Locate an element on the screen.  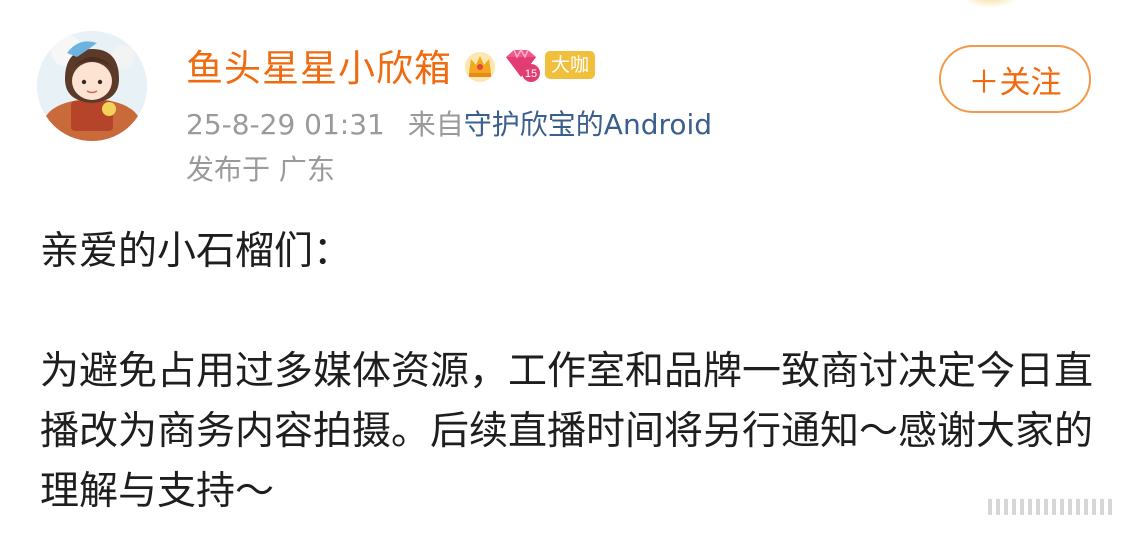
avatar is located at coordinates (92, 86).